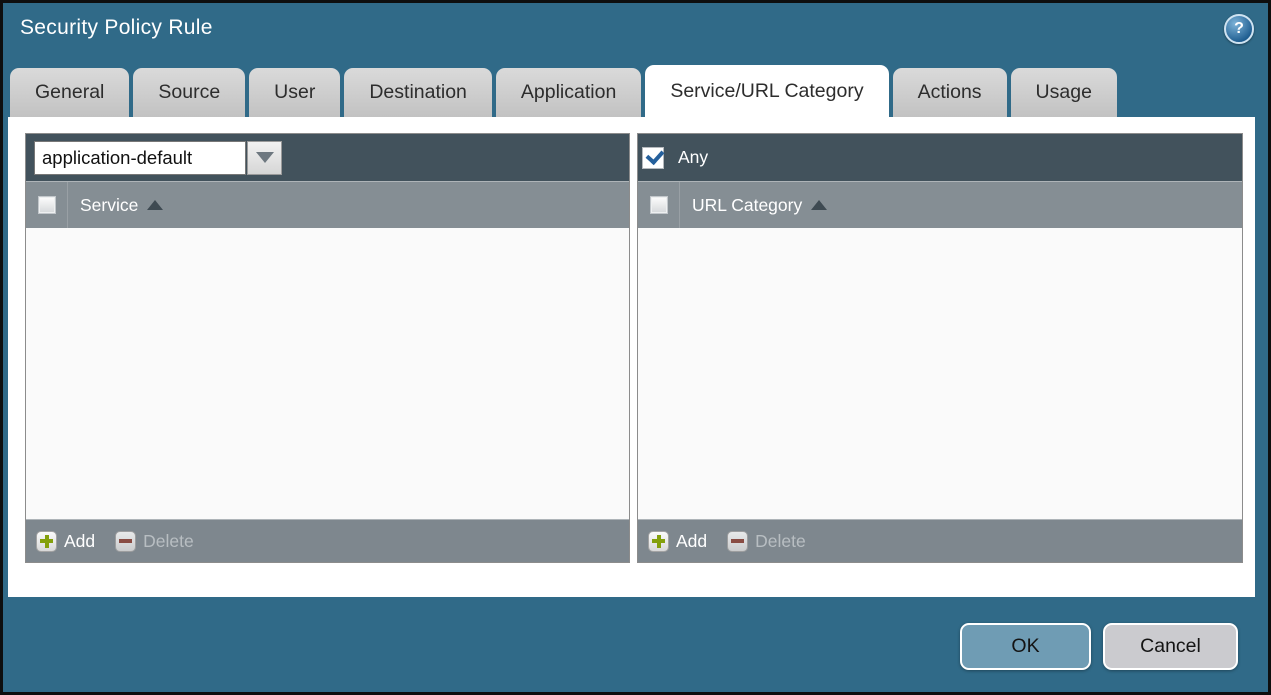  What do you see at coordinates (693, 157) in the screenshot?
I see `any-label: Any` at bounding box center [693, 157].